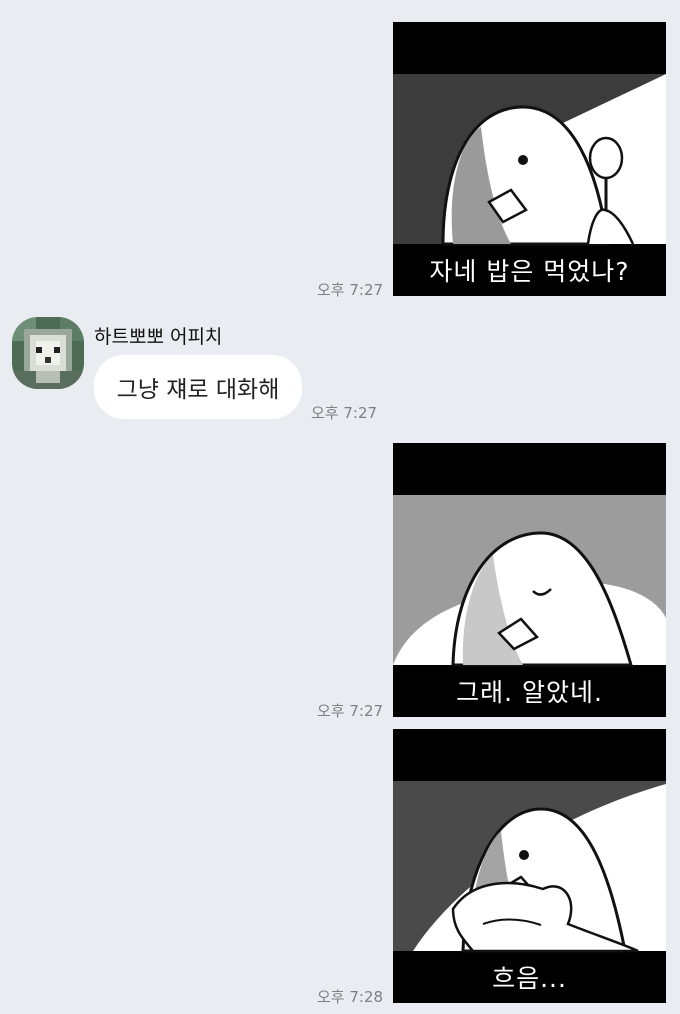  I want to click on message-time: 오후 7:28, so click(350, 997).